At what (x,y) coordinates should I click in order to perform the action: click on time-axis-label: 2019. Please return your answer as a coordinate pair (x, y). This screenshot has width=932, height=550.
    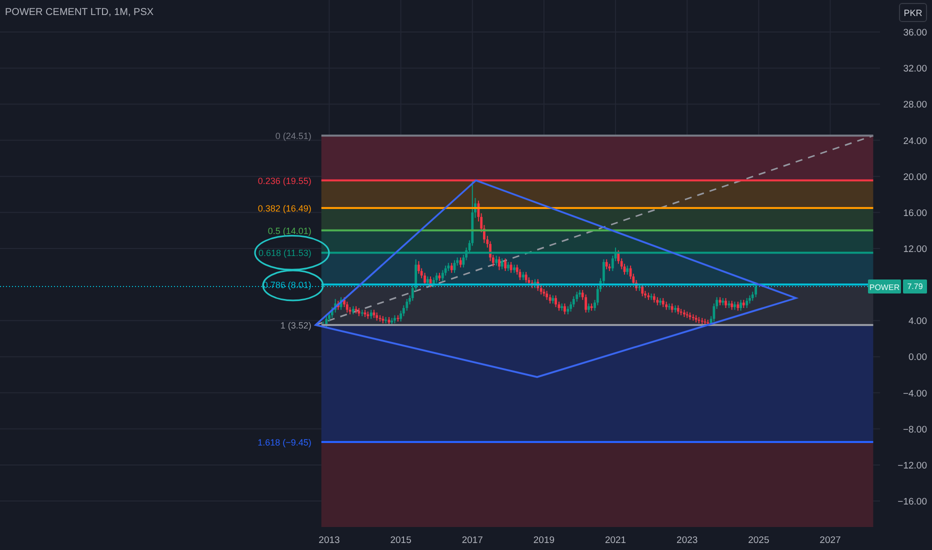
    Looking at the image, I should click on (544, 540).